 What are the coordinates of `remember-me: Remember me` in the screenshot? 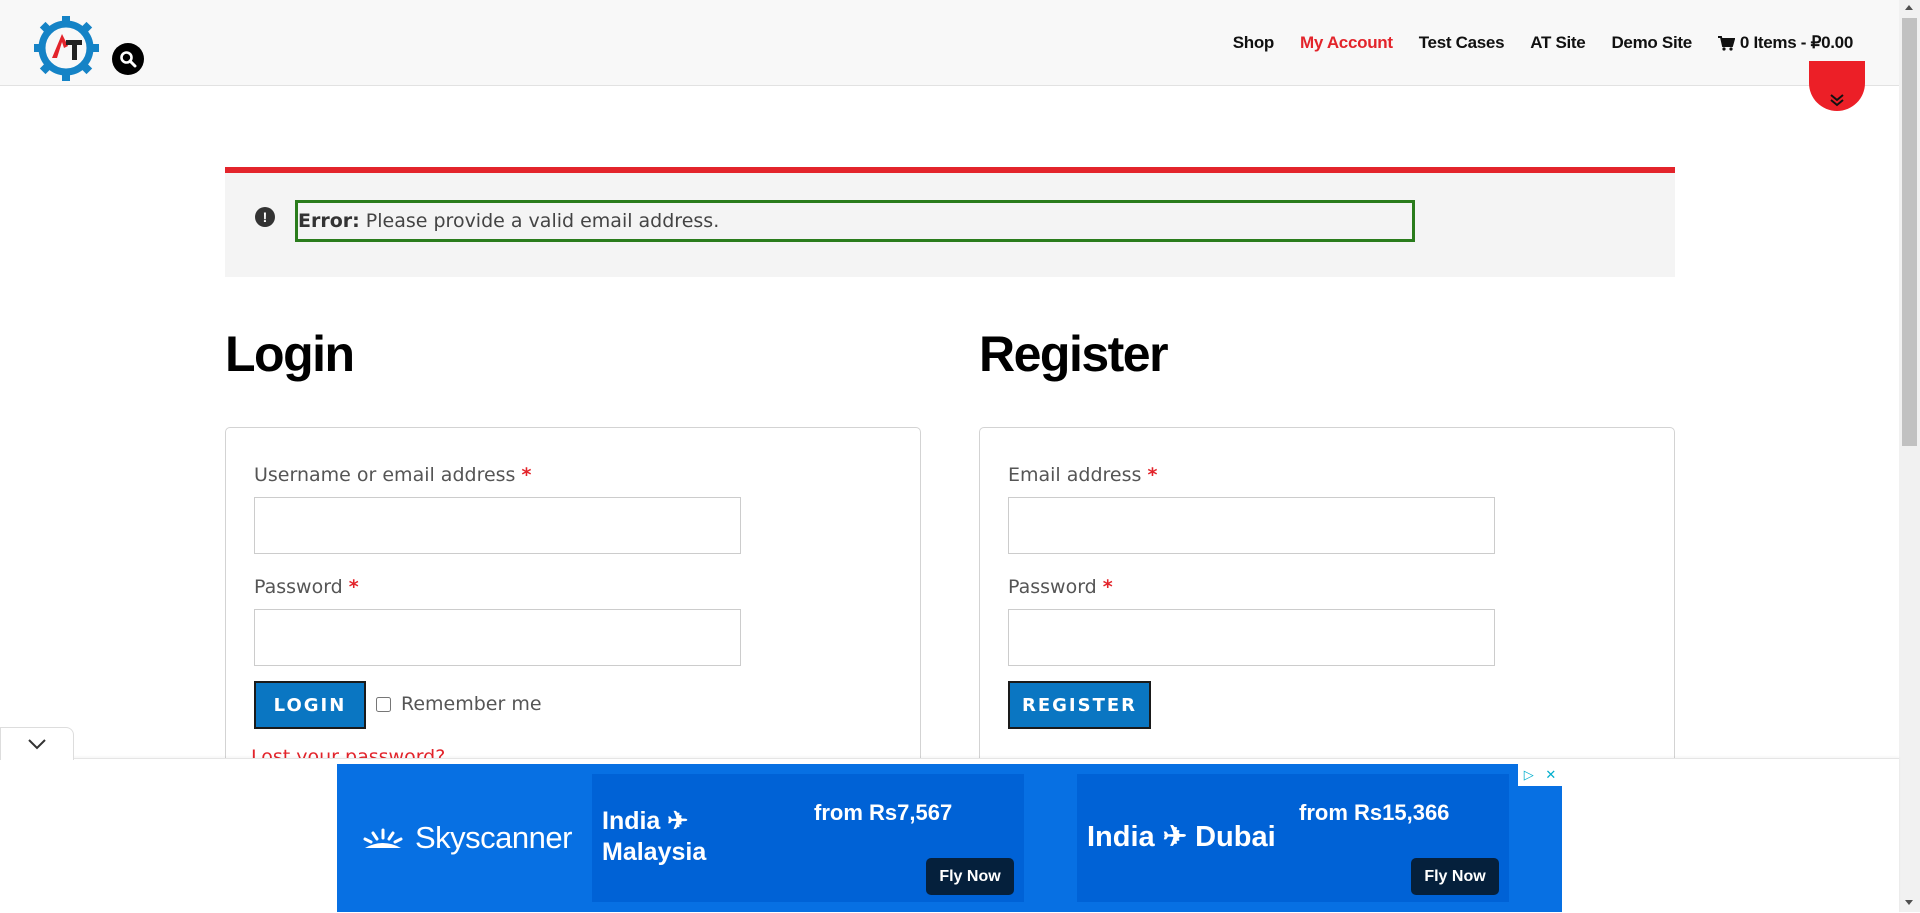 It's located at (459, 704).